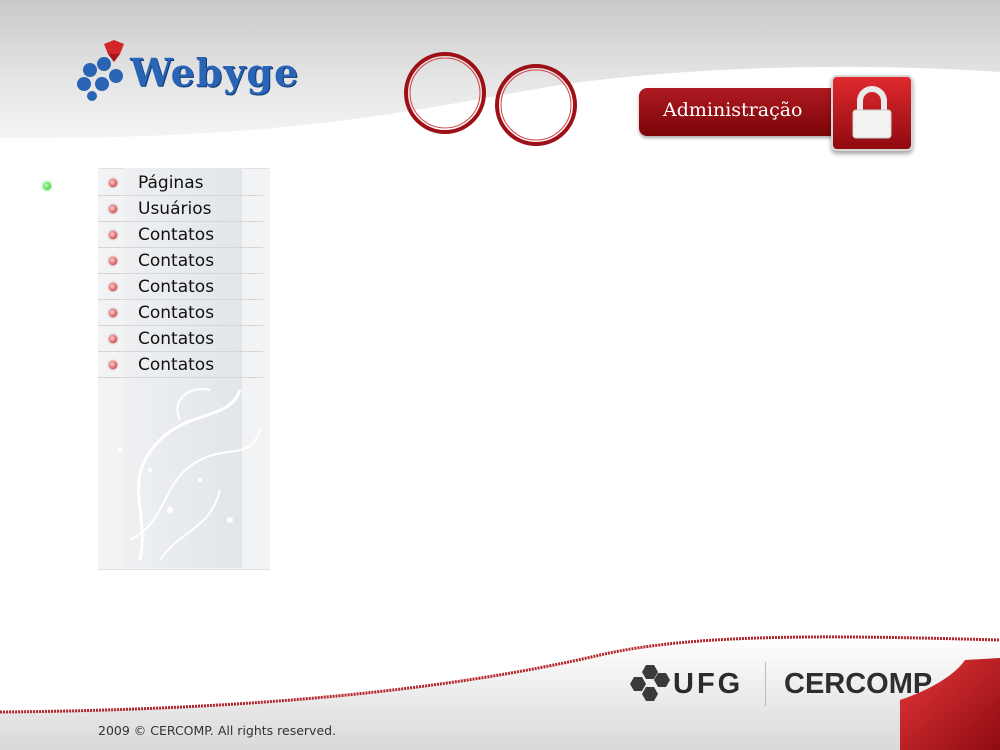 The width and height of the screenshot is (1000, 750). I want to click on lock-icon, so click(872, 112).